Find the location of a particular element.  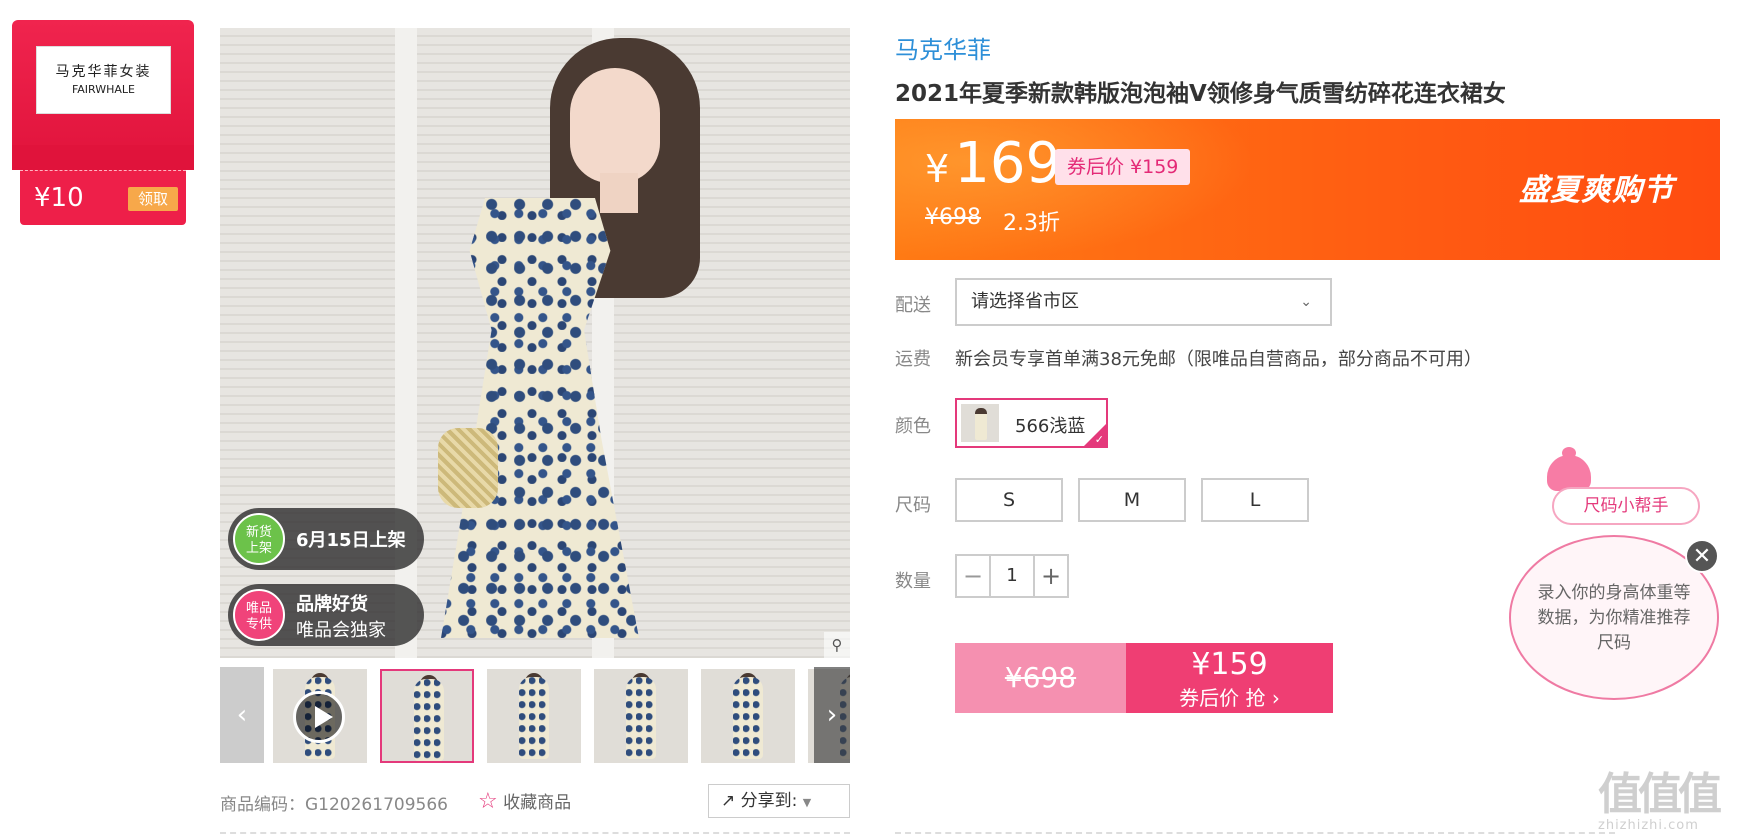

buy-button: ¥698 ¥159 券后价 抢 › is located at coordinates (1144, 678).